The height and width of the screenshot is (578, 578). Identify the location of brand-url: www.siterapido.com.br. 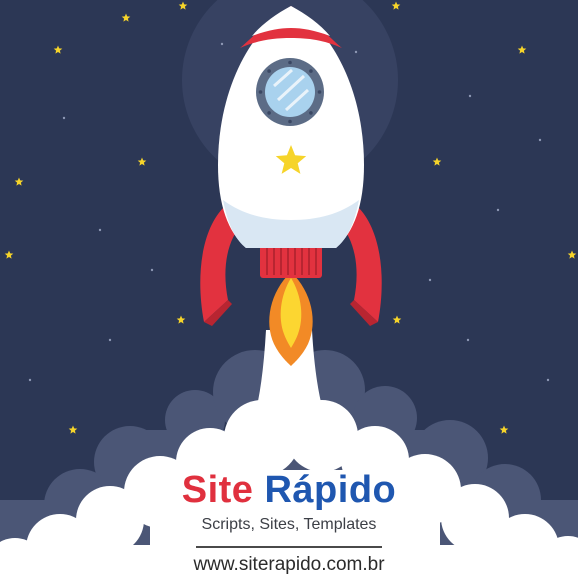
(289, 564).